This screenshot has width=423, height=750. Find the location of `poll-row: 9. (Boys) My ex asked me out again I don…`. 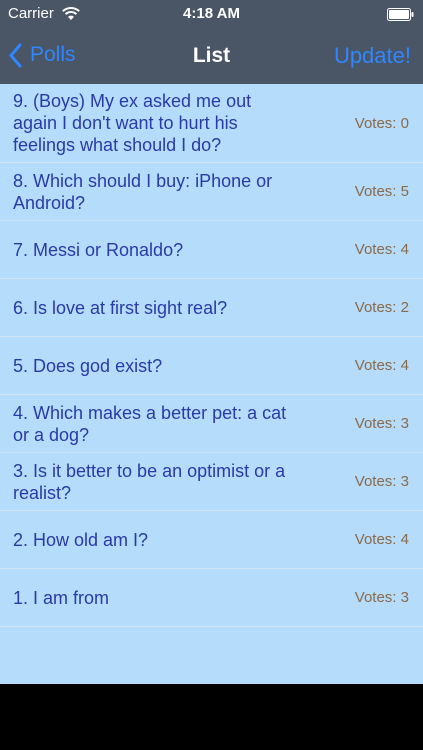

poll-row: 9. (Boys) My ex asked me out again I don… is located at coordinates (211, 123).